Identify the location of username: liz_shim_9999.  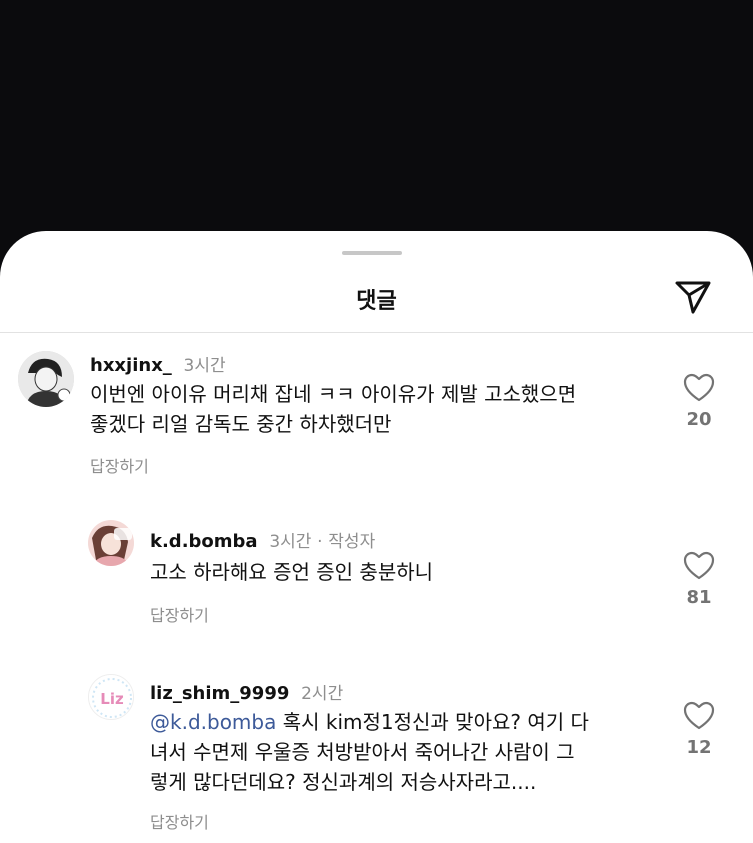
(219, 693).